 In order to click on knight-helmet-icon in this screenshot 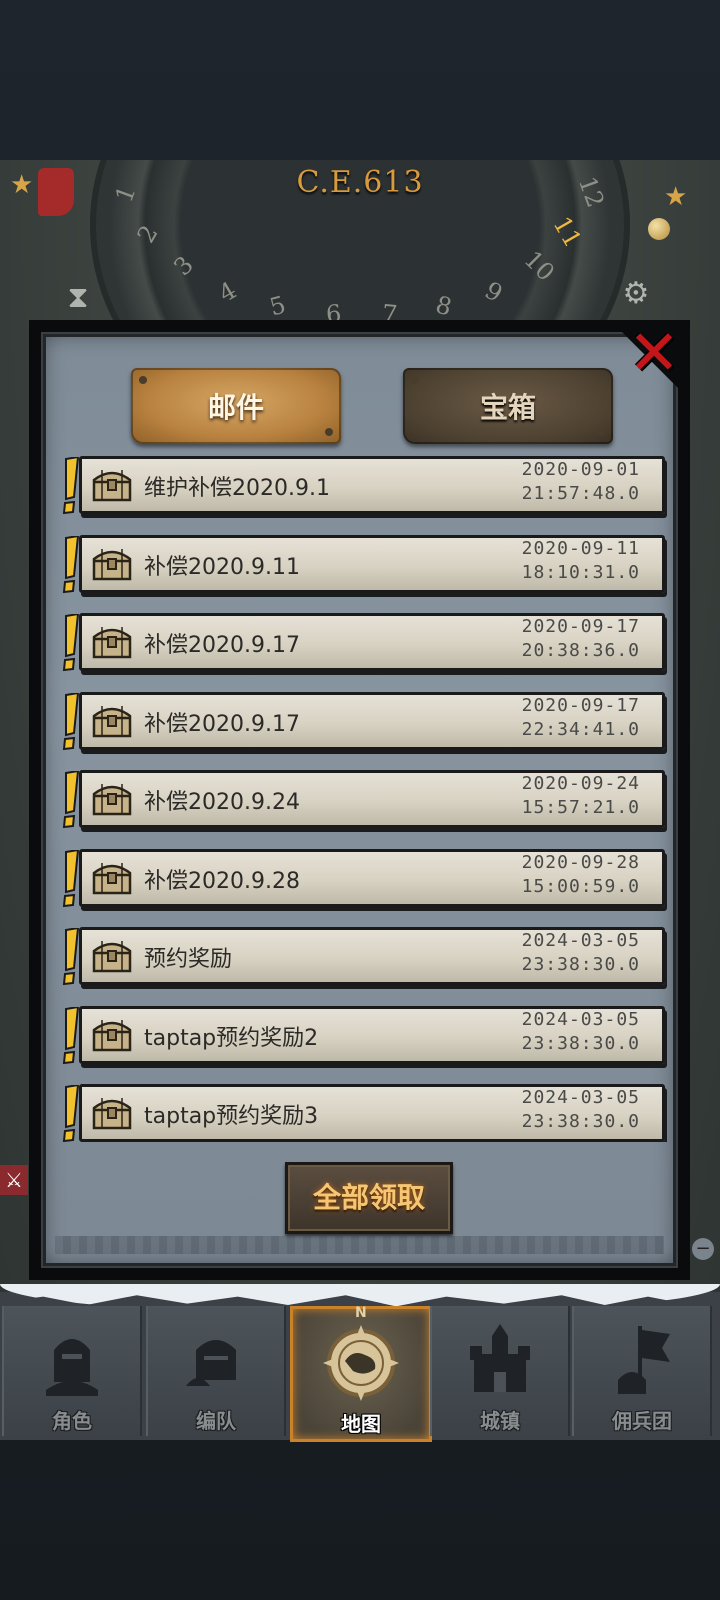, I will do `click(72, 1360)`.